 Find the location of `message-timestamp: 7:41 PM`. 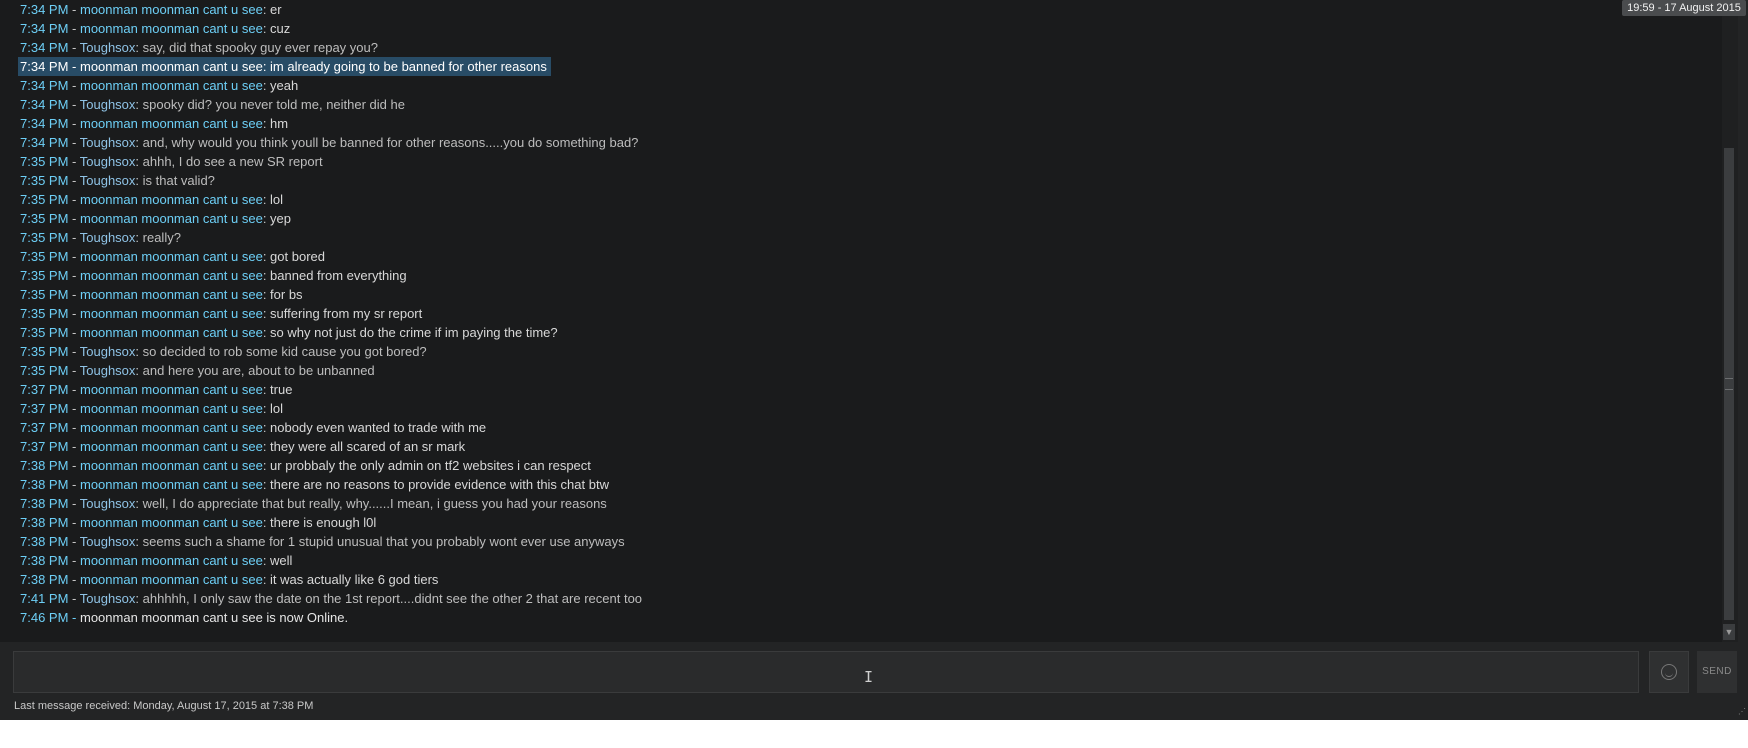

message-timestamp: 7:41 PM is located at coordinates (44, 598).